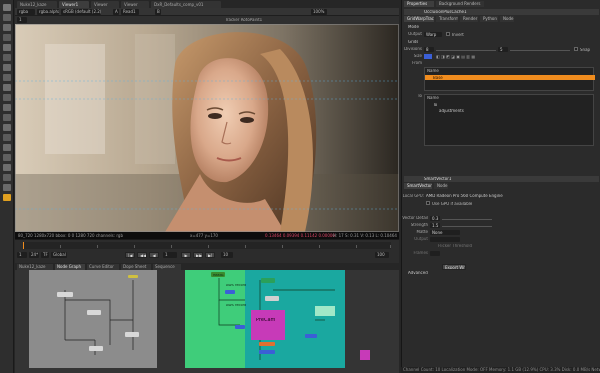 The height and width of the screenshot is (373, 600). I want to click on merge-icon, so click(7, 77).